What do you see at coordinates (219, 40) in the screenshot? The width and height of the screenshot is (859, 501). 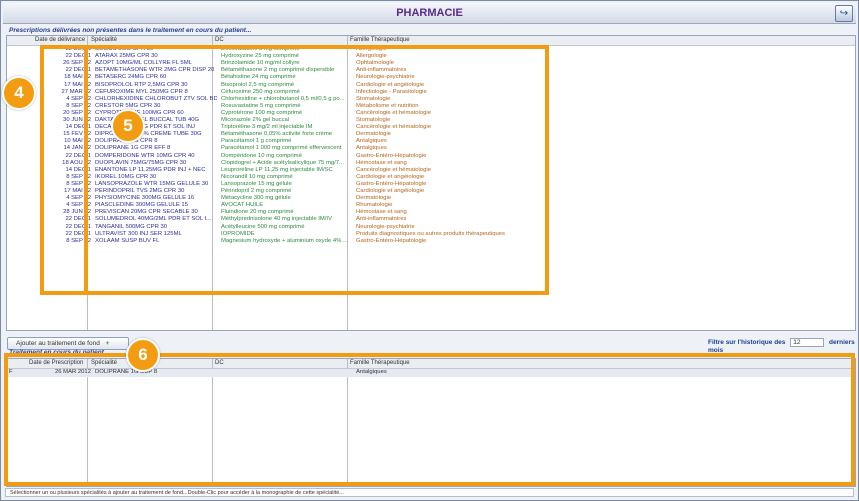 I see `col-header-dc: DC` at bounding box center [219, 40].